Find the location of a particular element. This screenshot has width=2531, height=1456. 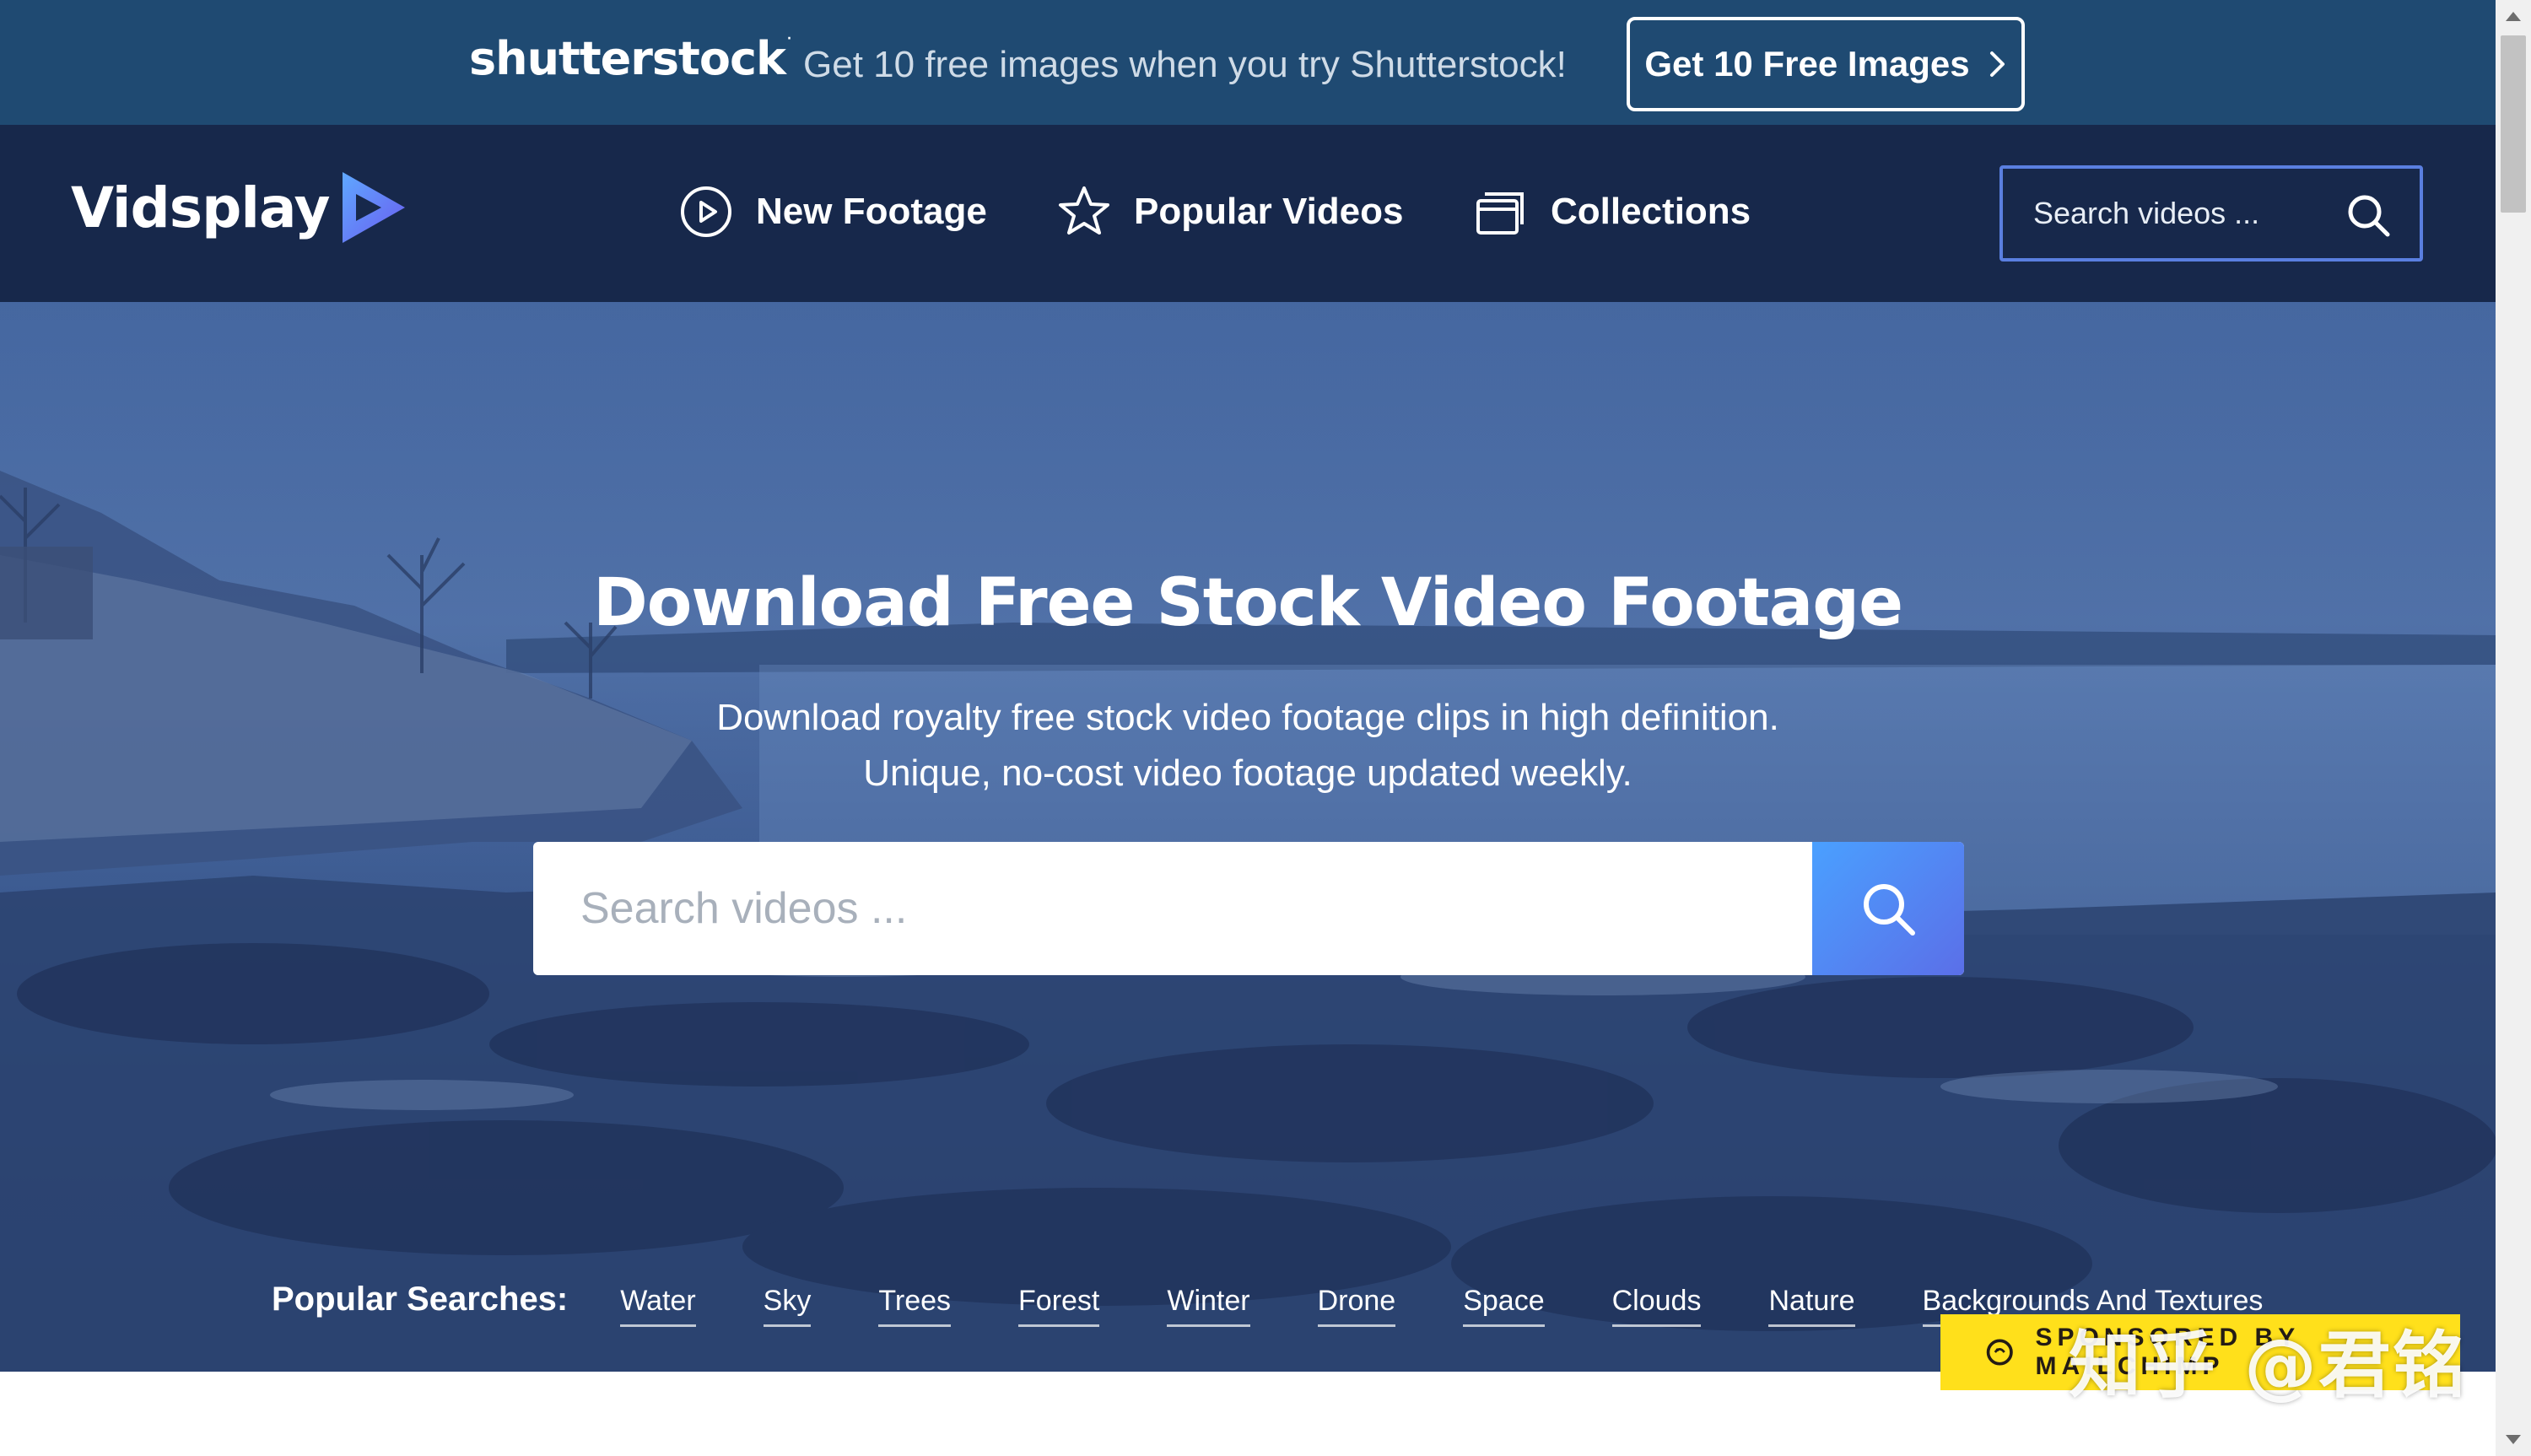

star-icon is located at coordinates (1084, 210).